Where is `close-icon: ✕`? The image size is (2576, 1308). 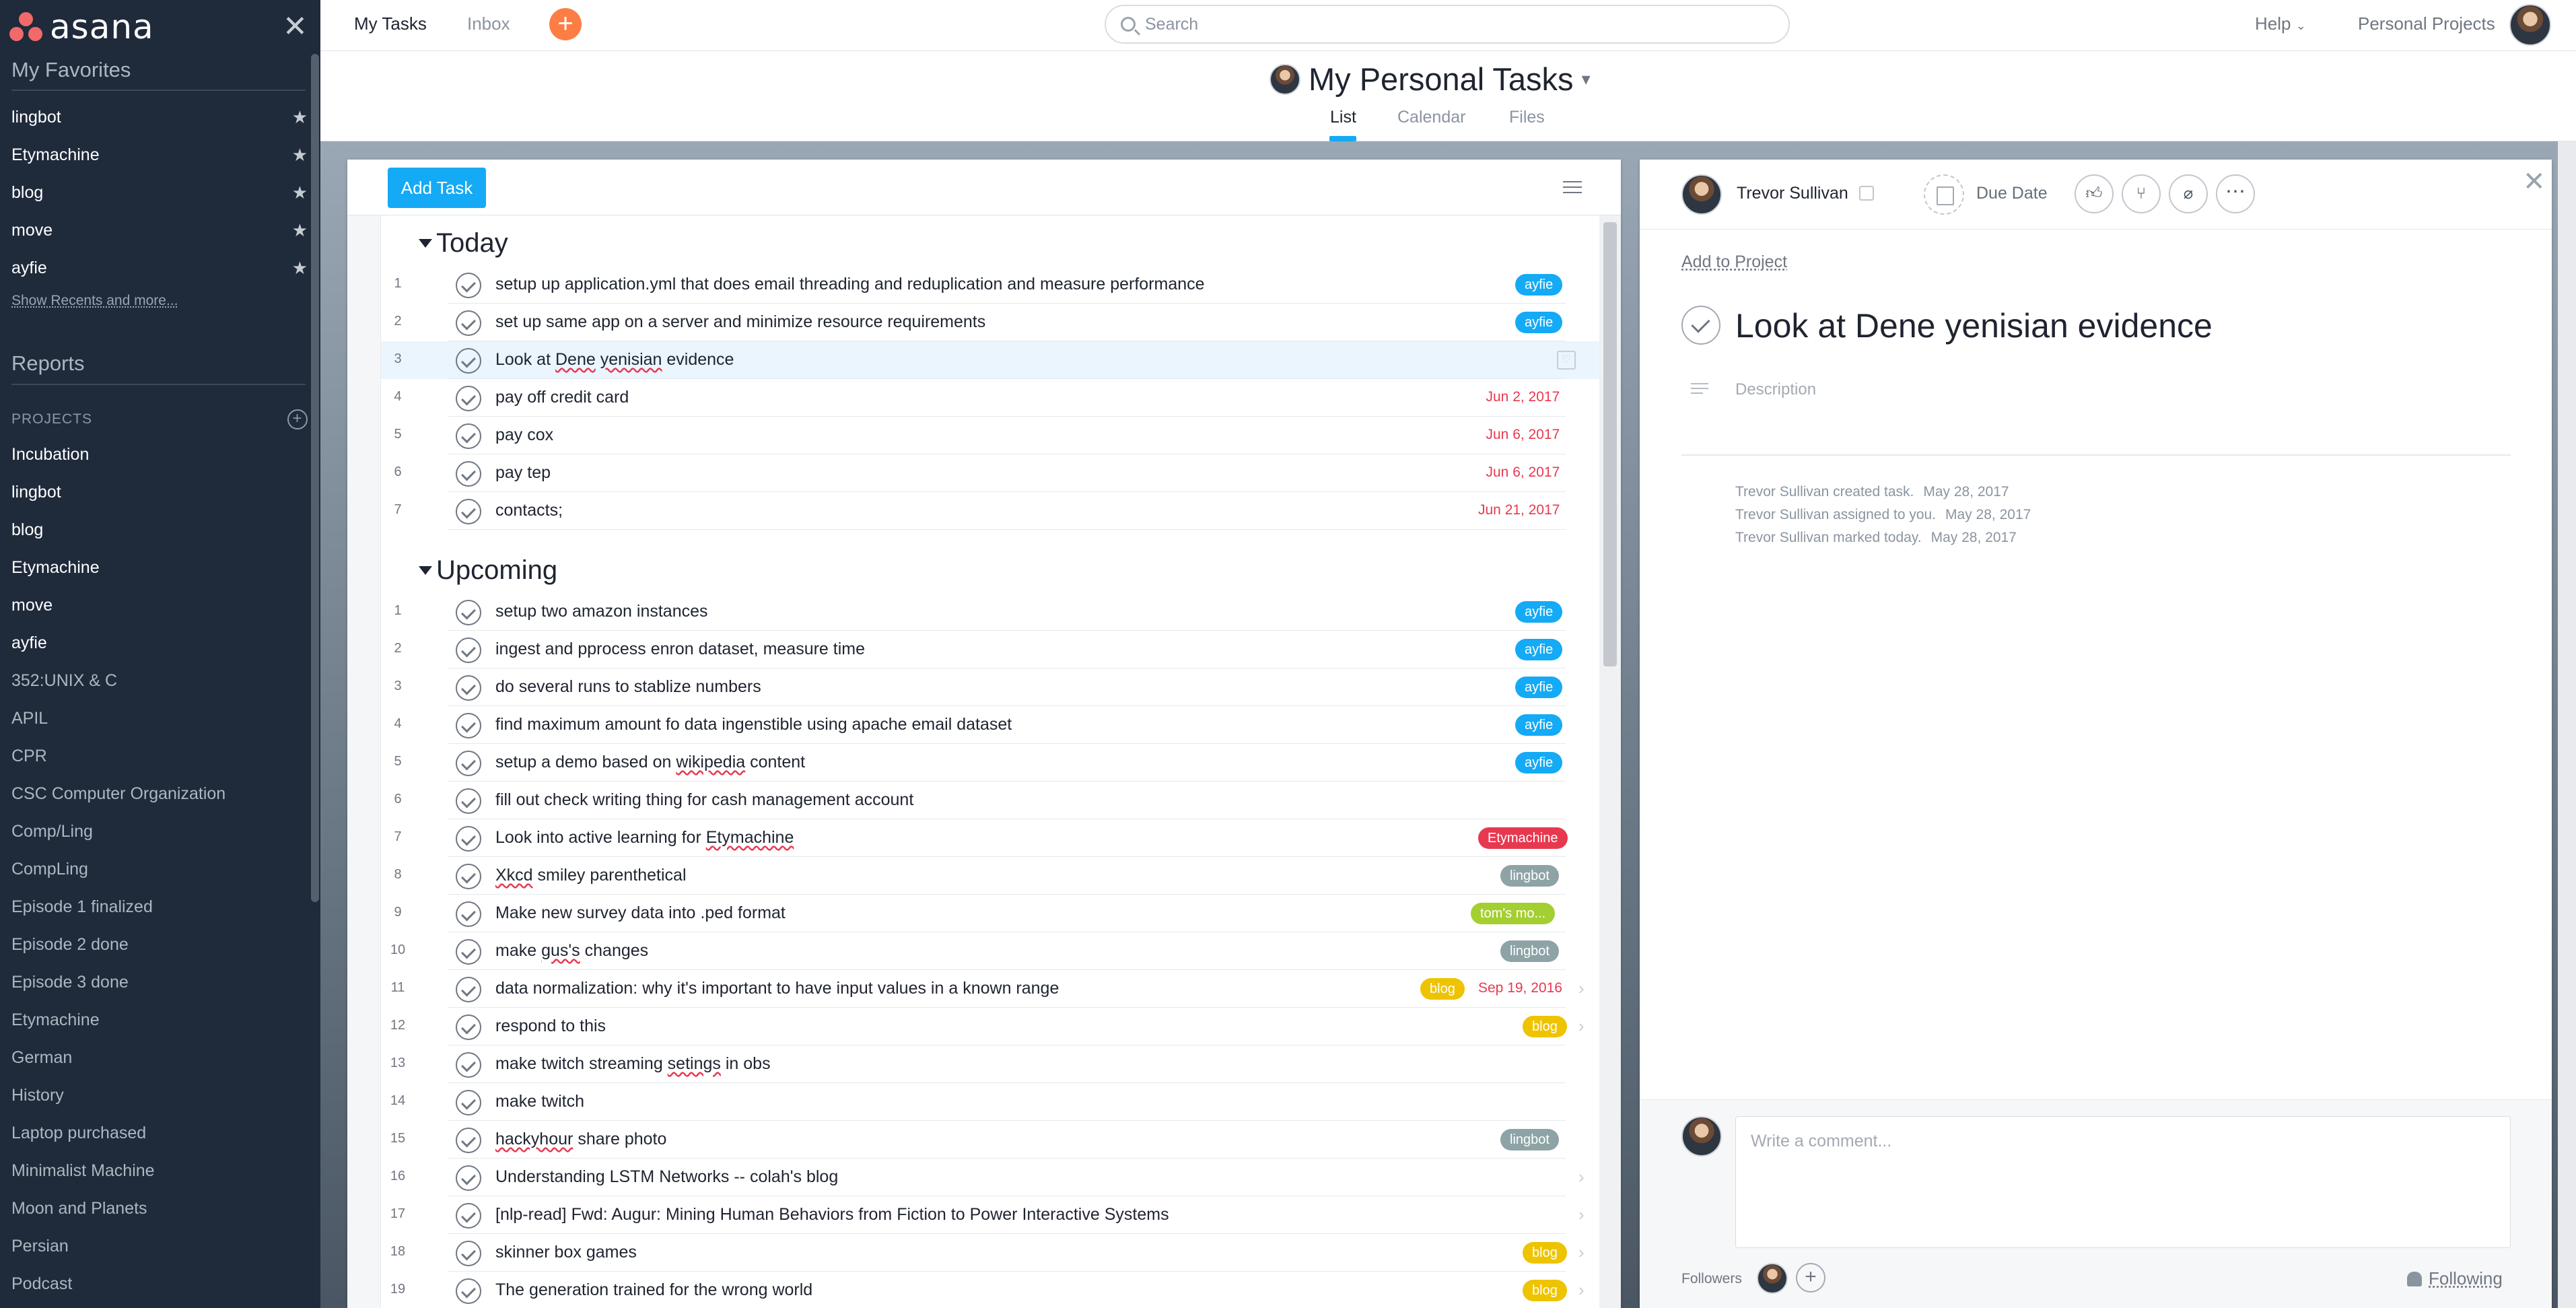 close-icon: ✕ is located at coordinates (2534, 181).